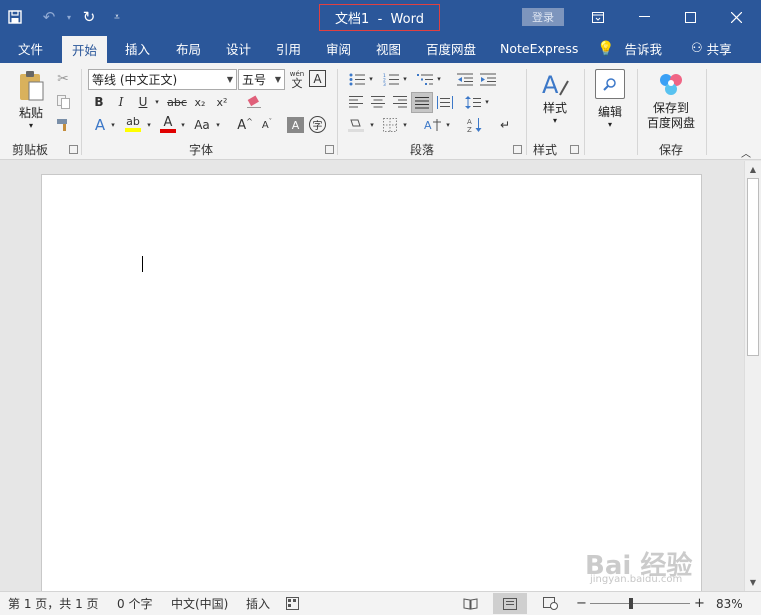 The height and width of the screenshot is (615, 761). Describe the element at coordinates (505, 125) in the screenshot. I see `show-paragraph-marks-icon: ↵` at that location.